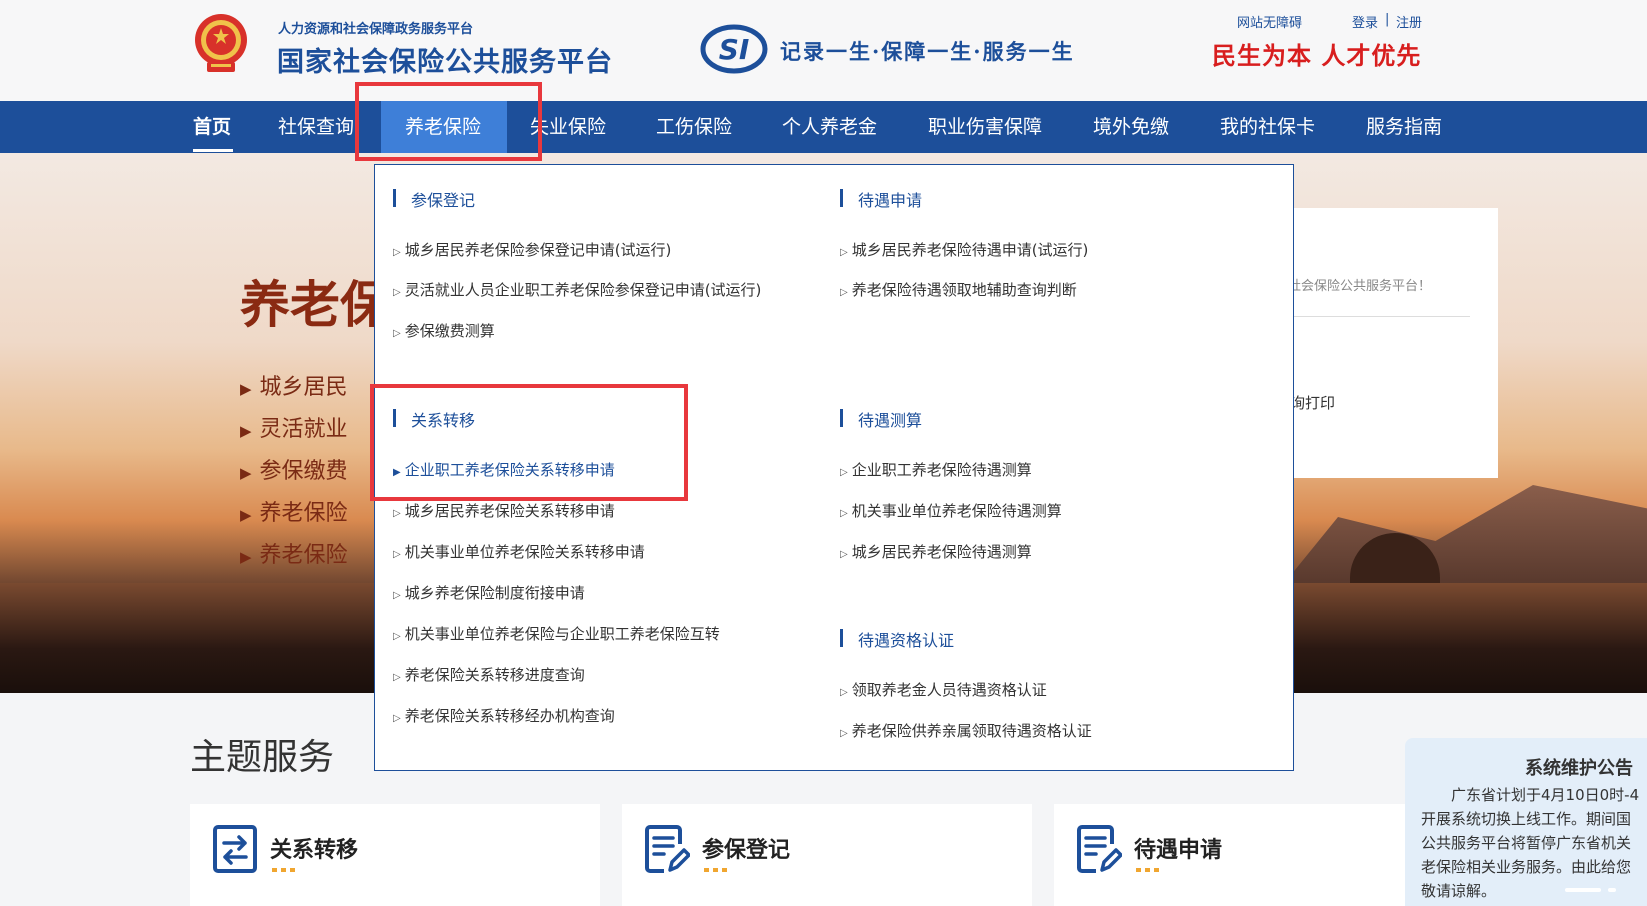 This screenshot has width=1647, height=906. What do you see at coordinates (746, 850) in the screenshot?
I see `theme-card-label: 参保登记` at bounding box center [746, 850].